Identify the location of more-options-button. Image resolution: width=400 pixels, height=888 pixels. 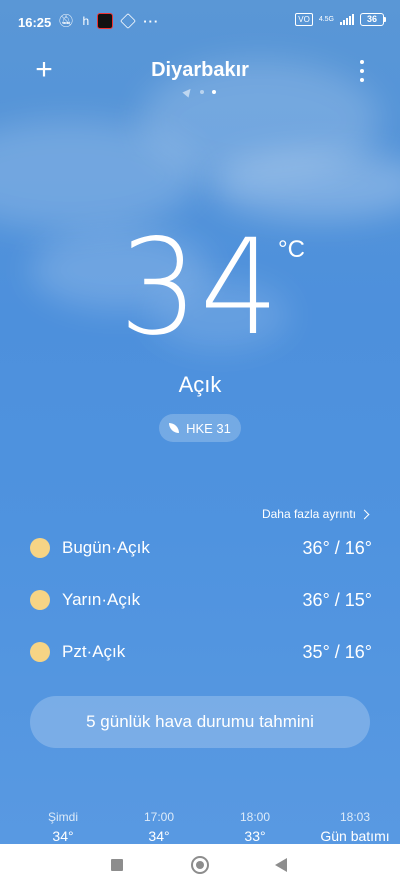
(362, 71).